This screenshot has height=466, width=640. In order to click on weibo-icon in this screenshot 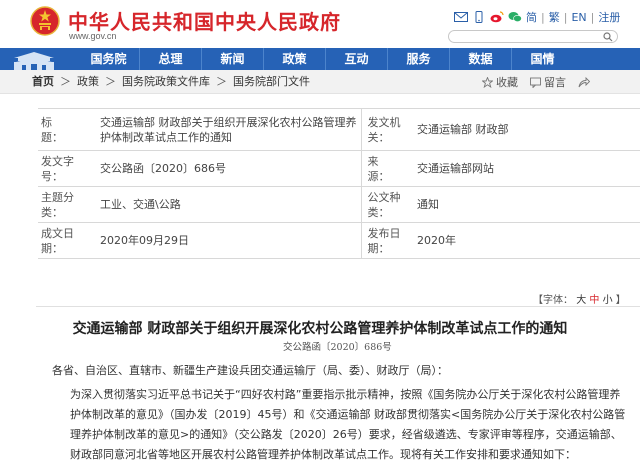, I will do `click(497, 17)`.